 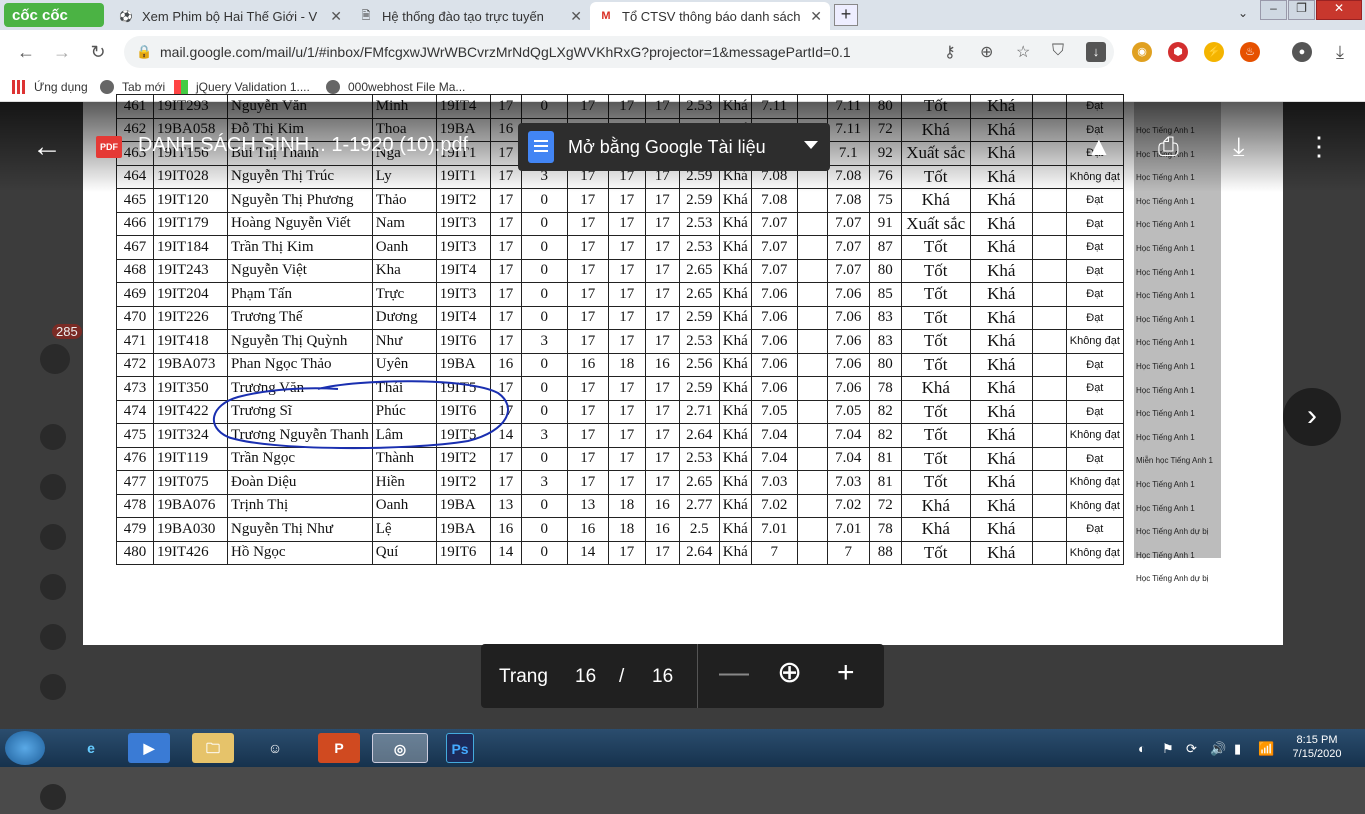 What do you see at coordinates (1142, 52) in the screenshot?
I see `coccoc-ext-icon: ◉` at bounding box center [1142, 52].